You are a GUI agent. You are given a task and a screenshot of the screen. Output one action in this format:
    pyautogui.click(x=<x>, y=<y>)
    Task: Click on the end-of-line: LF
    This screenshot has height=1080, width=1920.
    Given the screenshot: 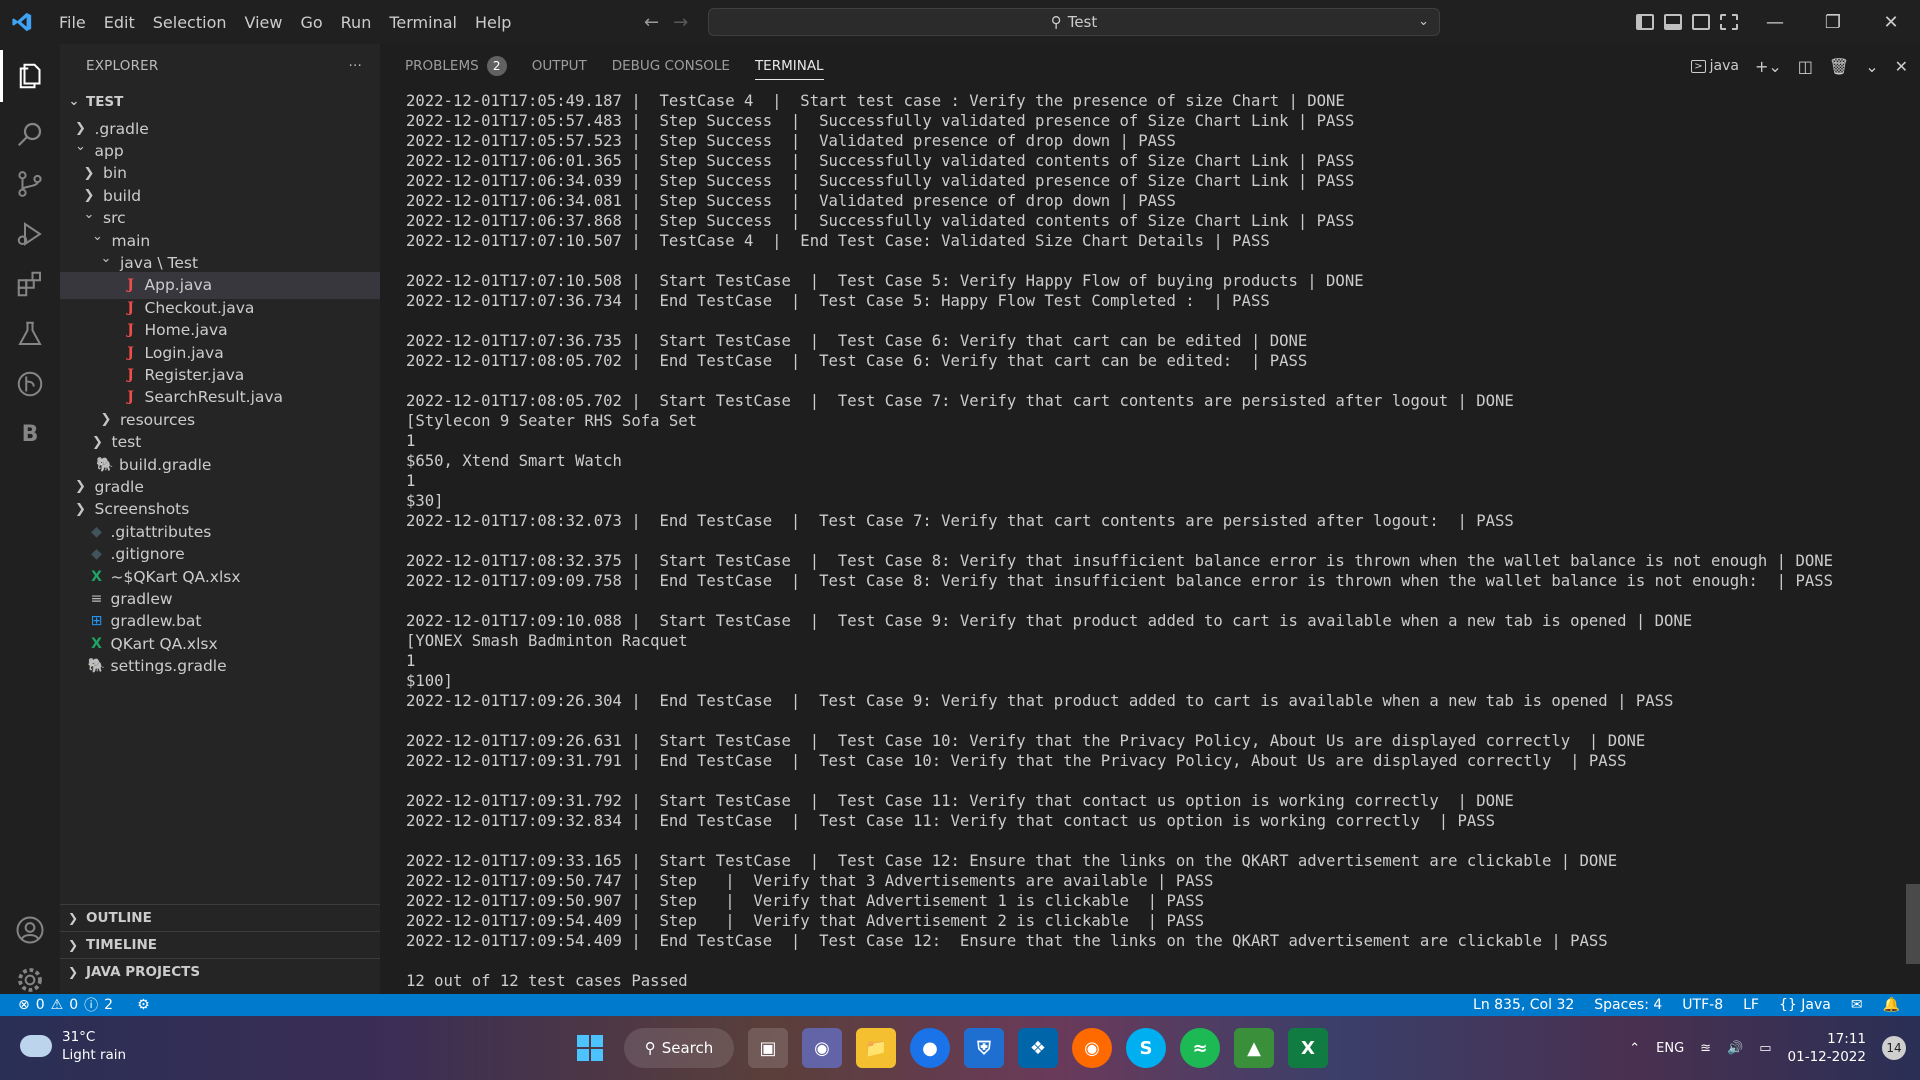 What is the action you would take?
    pyautogui.click(x=1751, y=1005)
    